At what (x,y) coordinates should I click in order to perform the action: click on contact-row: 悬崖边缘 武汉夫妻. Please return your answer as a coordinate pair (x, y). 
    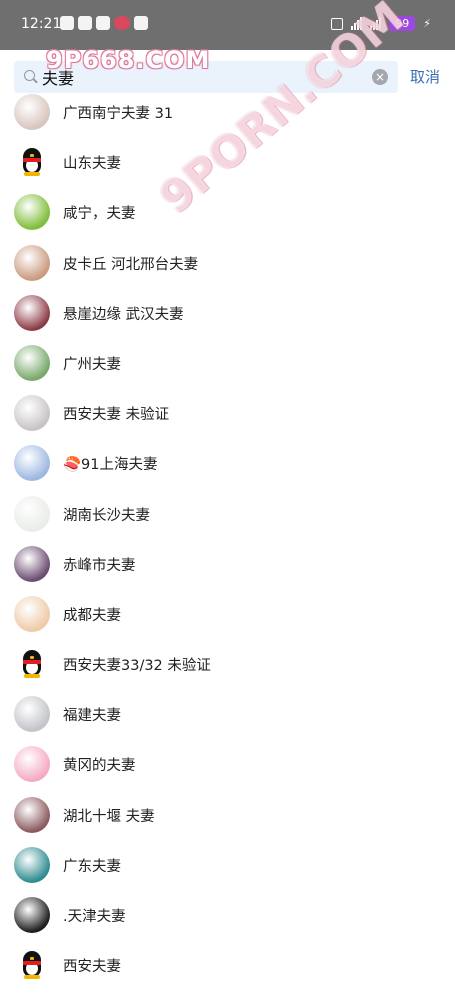
    Looking at the image, I should click on (227, 313).